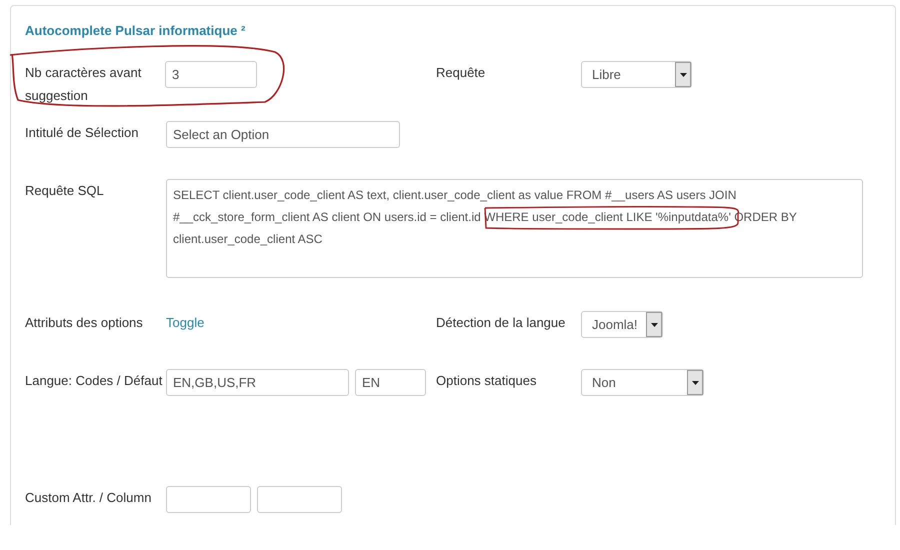 The image size is (900, 550). What do you see at coordinates (257, 382) in the screenshot?
I see `text-field: EN,GB,US,FR` at bounding box center [257, 382].